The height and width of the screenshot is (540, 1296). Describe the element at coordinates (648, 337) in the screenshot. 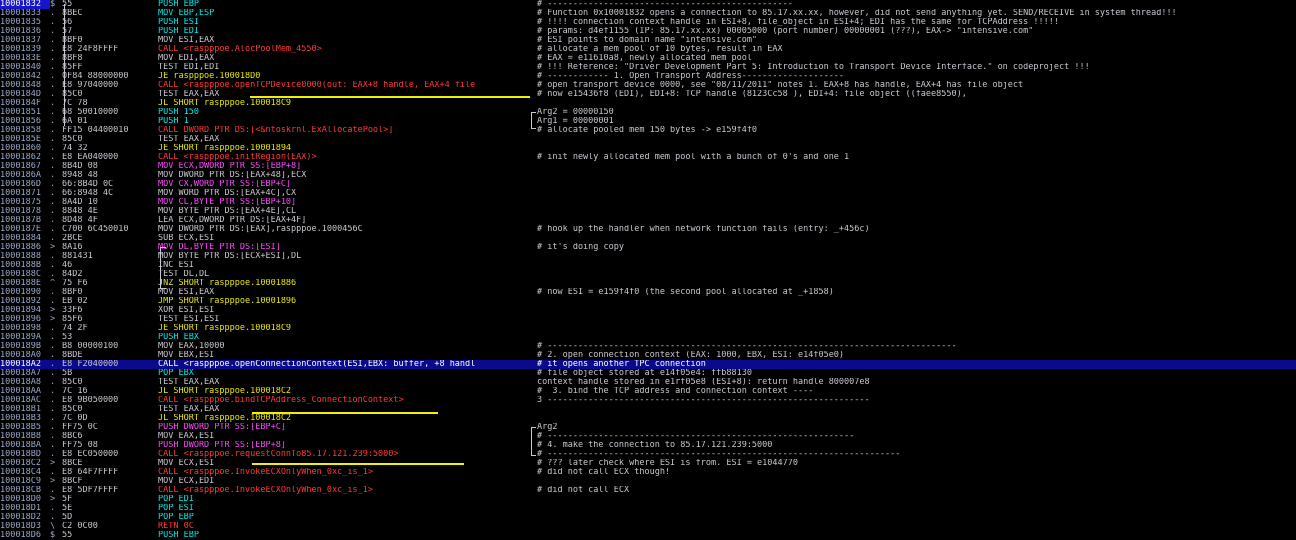

I see `listing-row: 1000189A. 53 PUSH EBX` at that location.